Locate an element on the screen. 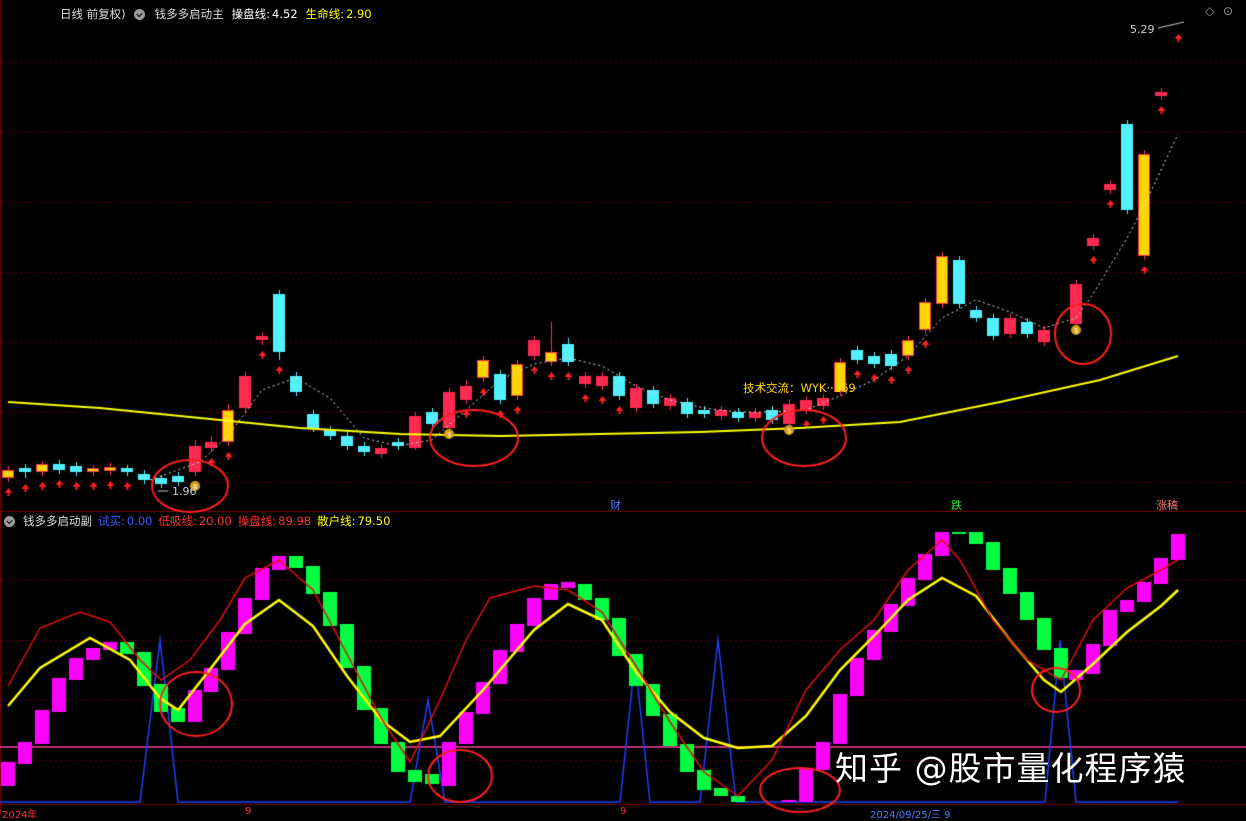 Image resolution: width=1246 pixels, height=821 pixels. event-label-die: 跌 is located at coordinates (956, 505).